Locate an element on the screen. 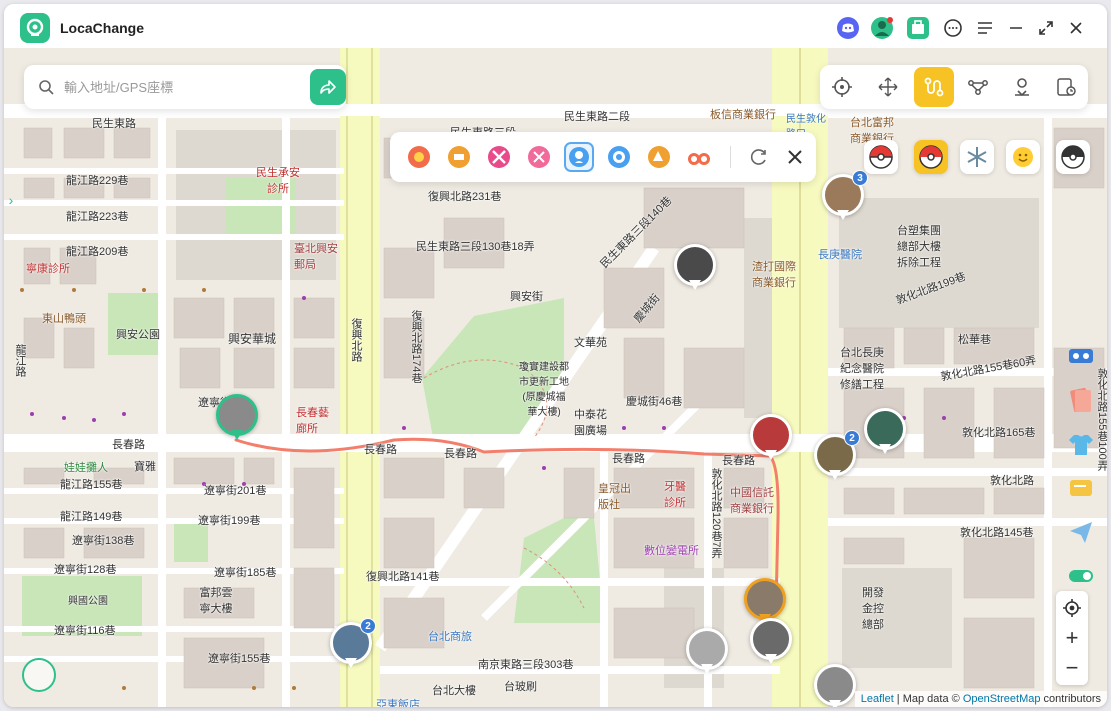 The width and height of the screenshot is (1111, 711). smiley-button is located at coordinates (1023, 157).